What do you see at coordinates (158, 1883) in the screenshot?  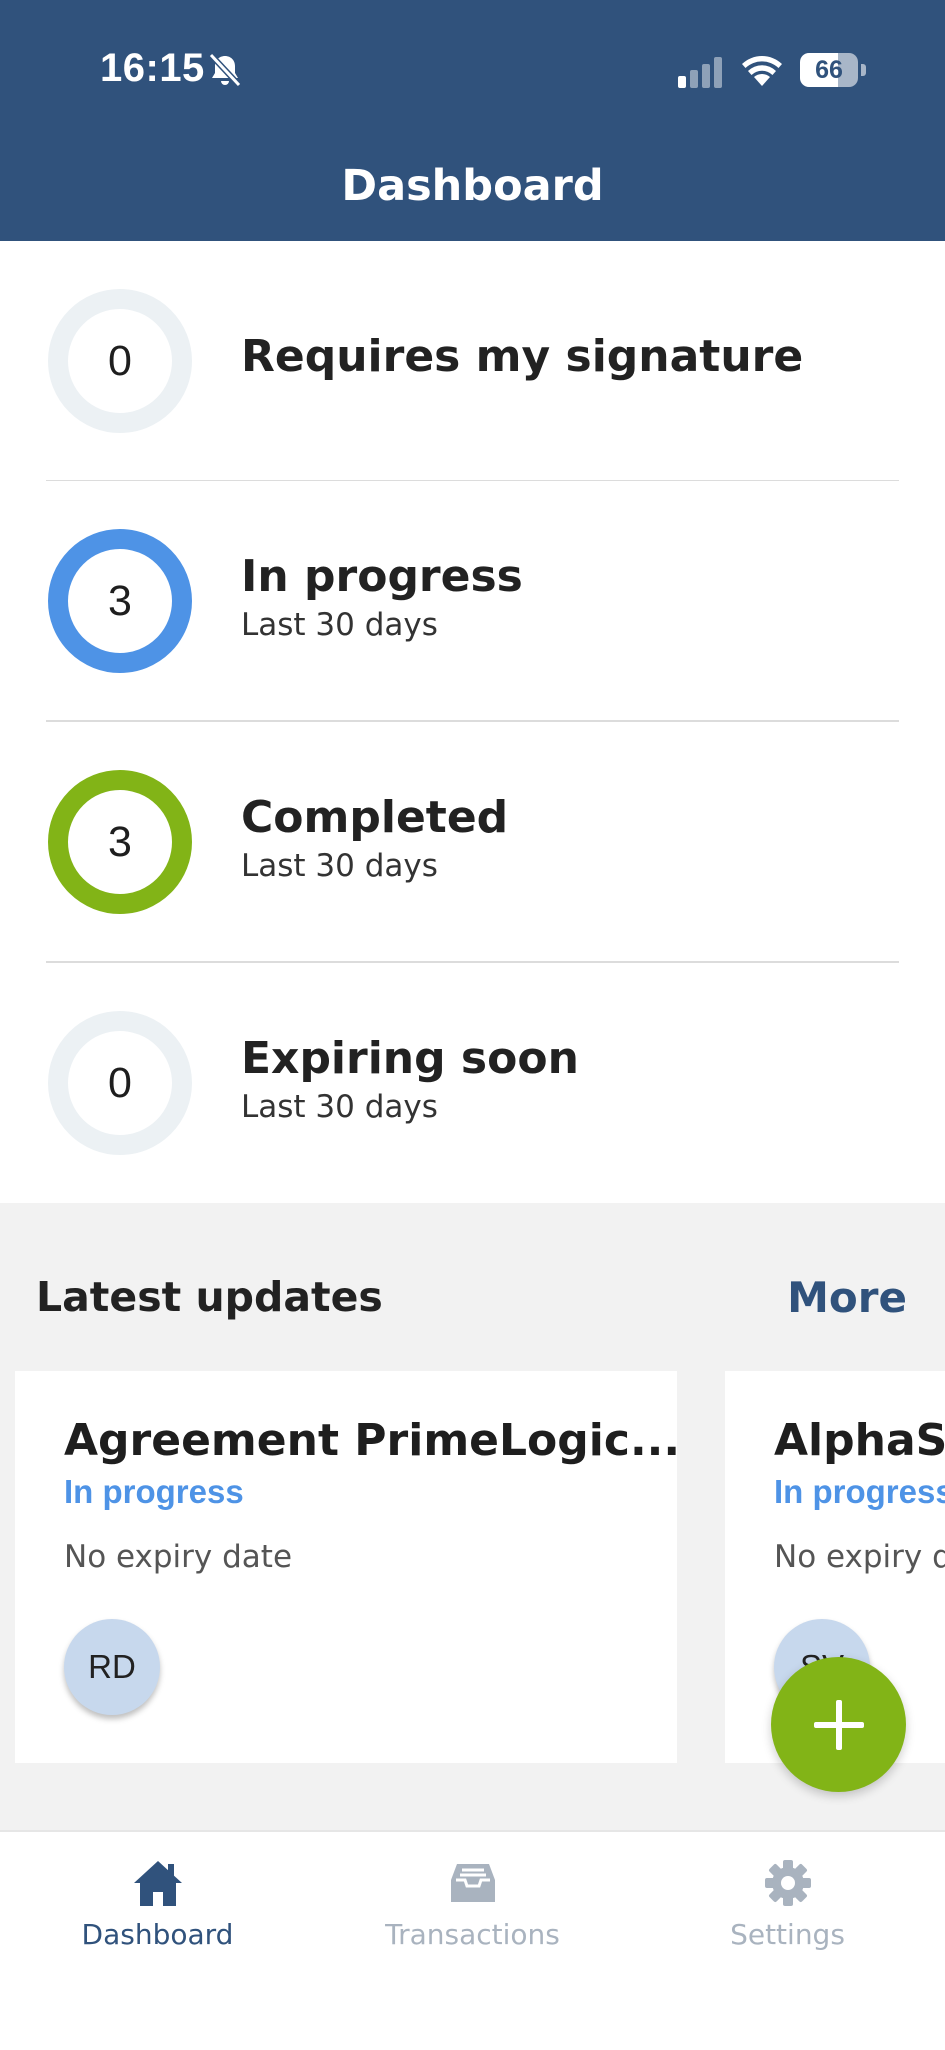 I see `home-icon` at bounding box center [158, 1883].